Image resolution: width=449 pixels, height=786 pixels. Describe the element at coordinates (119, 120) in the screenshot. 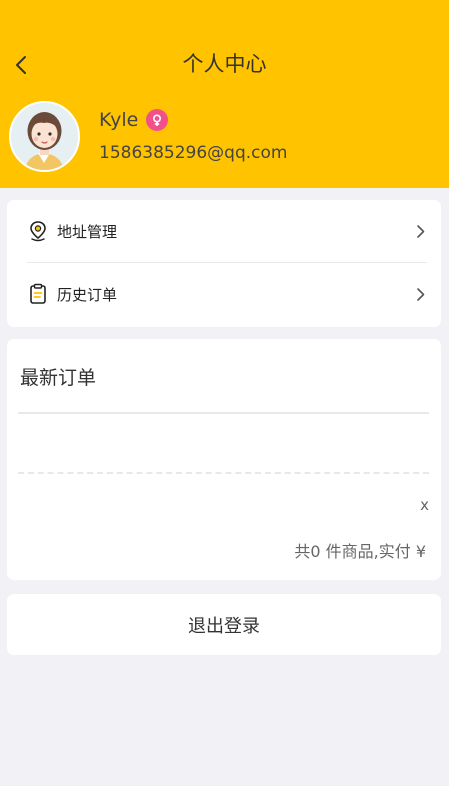

I see `user-name: Kyle` at that location.